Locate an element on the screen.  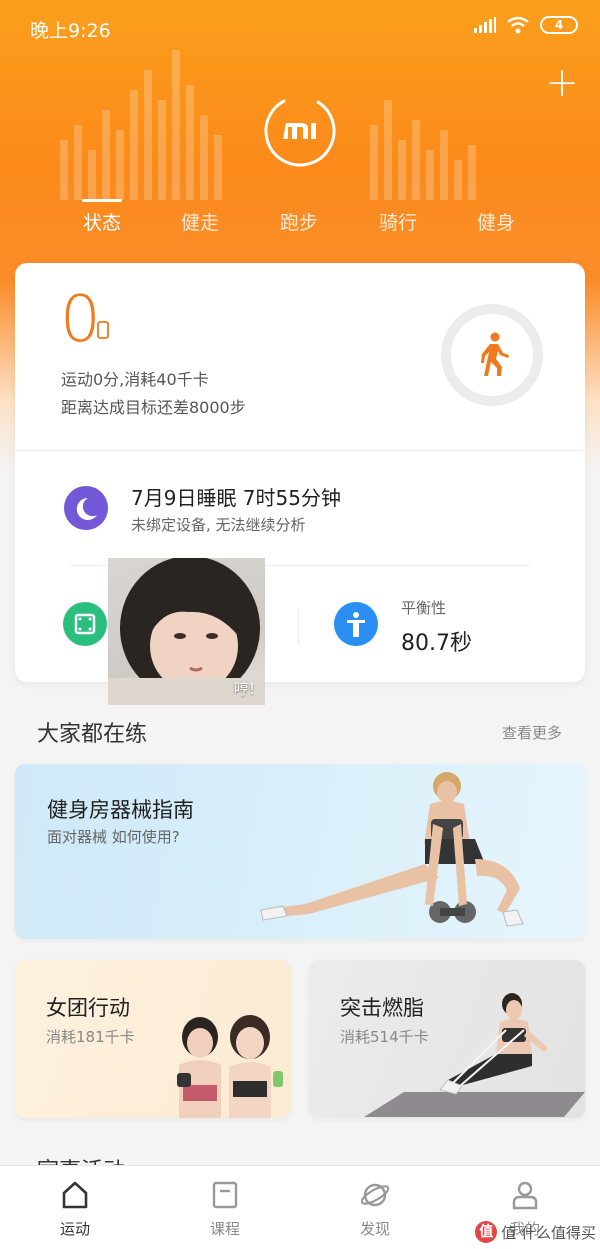
watermark: 值 值 什么值得买 is located at coordinates (535, 1232).